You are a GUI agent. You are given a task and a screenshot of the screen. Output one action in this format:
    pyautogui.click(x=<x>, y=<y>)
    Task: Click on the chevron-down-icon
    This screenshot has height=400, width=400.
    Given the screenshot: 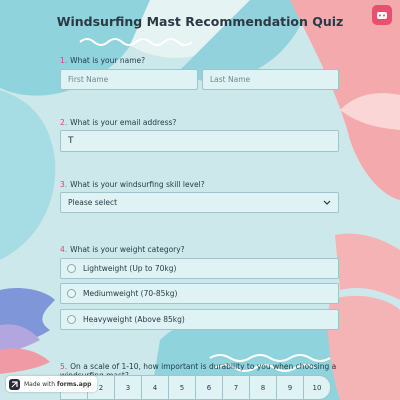 What is the action you would take?
    pyautogui.click(x=327, y=202)
    